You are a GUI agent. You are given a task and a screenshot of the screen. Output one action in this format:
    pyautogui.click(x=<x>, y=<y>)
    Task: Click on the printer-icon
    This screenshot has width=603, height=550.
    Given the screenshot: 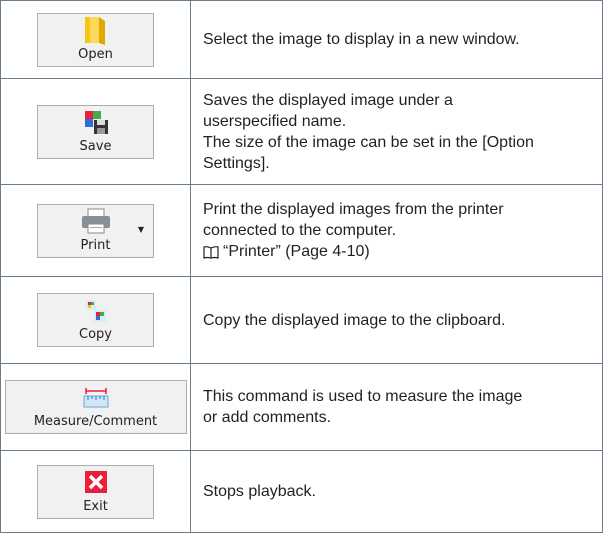 What is the action you would take?
    pyautogui.click(x=95, y=221)
    